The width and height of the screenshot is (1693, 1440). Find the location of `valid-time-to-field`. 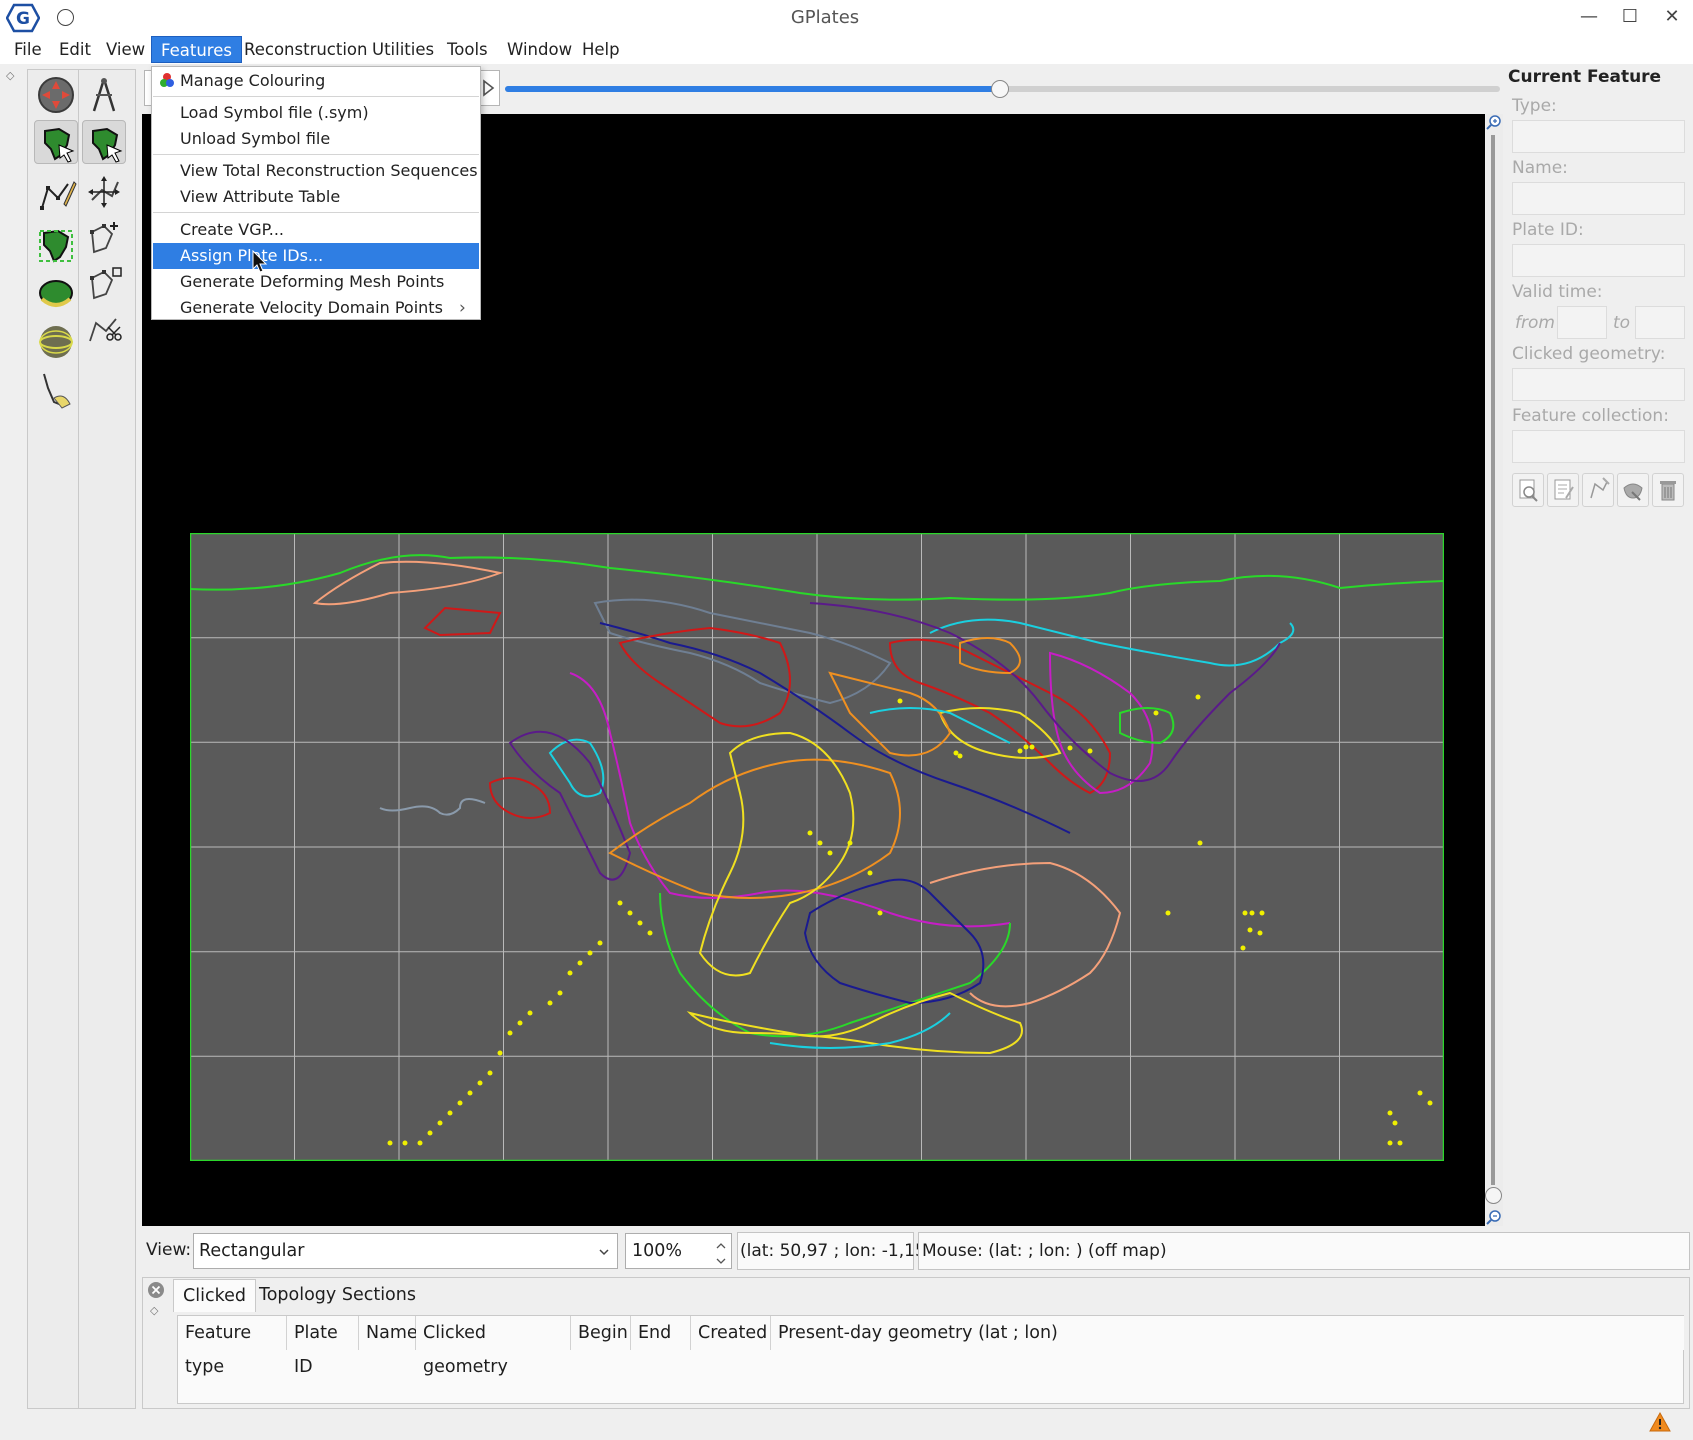

valid-time-to-field is located at coordinates (1660, 322).